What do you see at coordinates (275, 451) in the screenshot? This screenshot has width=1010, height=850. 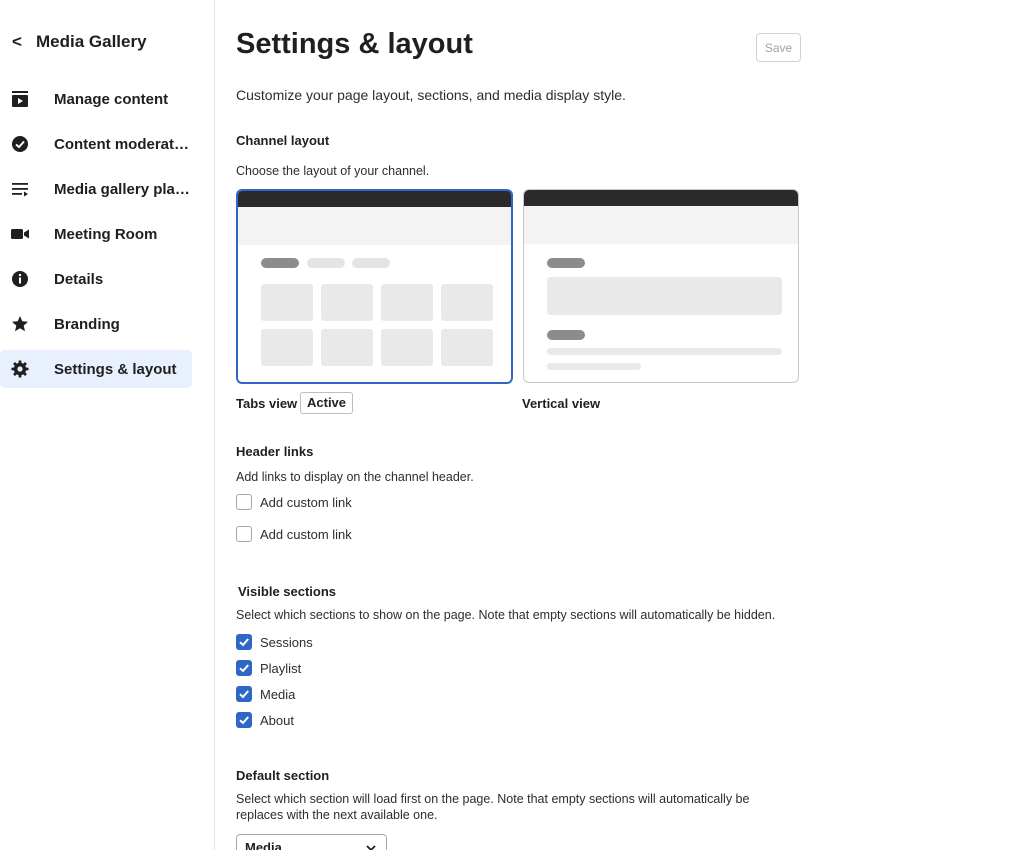 I see `header-links-title: Header links` at bounding box center [275, 451].